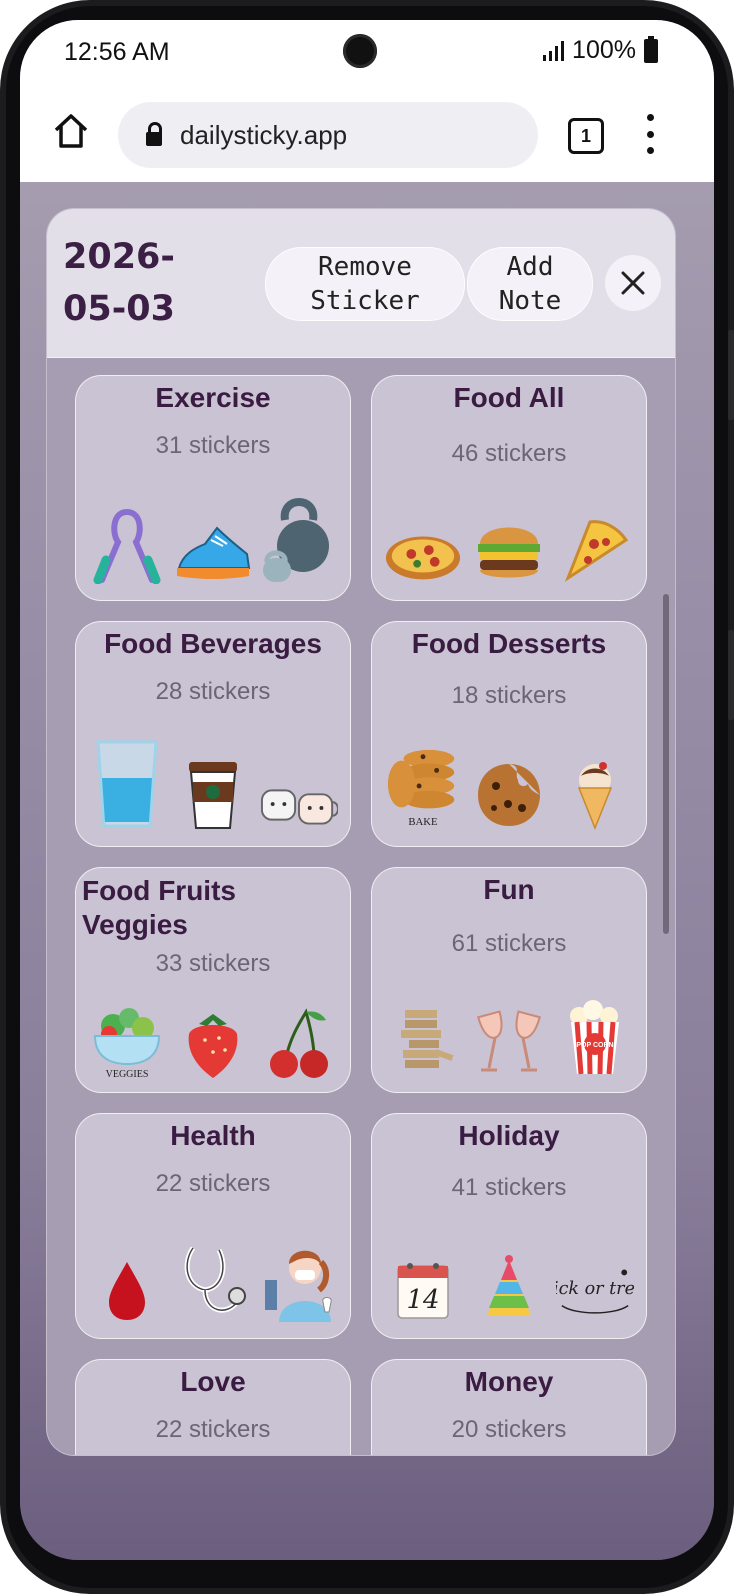 This screenshot has height=1594, width=734. I want to click on status-icons: 100%, so click(600, 50).